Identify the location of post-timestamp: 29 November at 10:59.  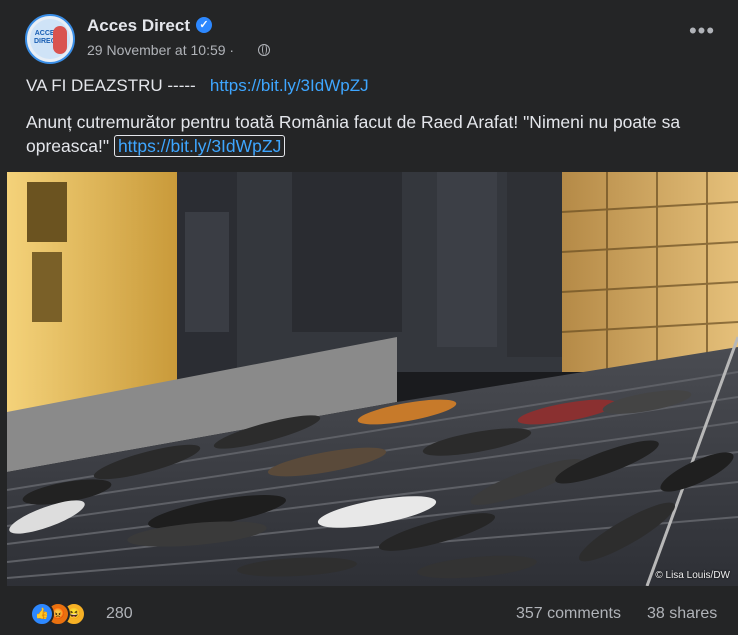
(156, 50).